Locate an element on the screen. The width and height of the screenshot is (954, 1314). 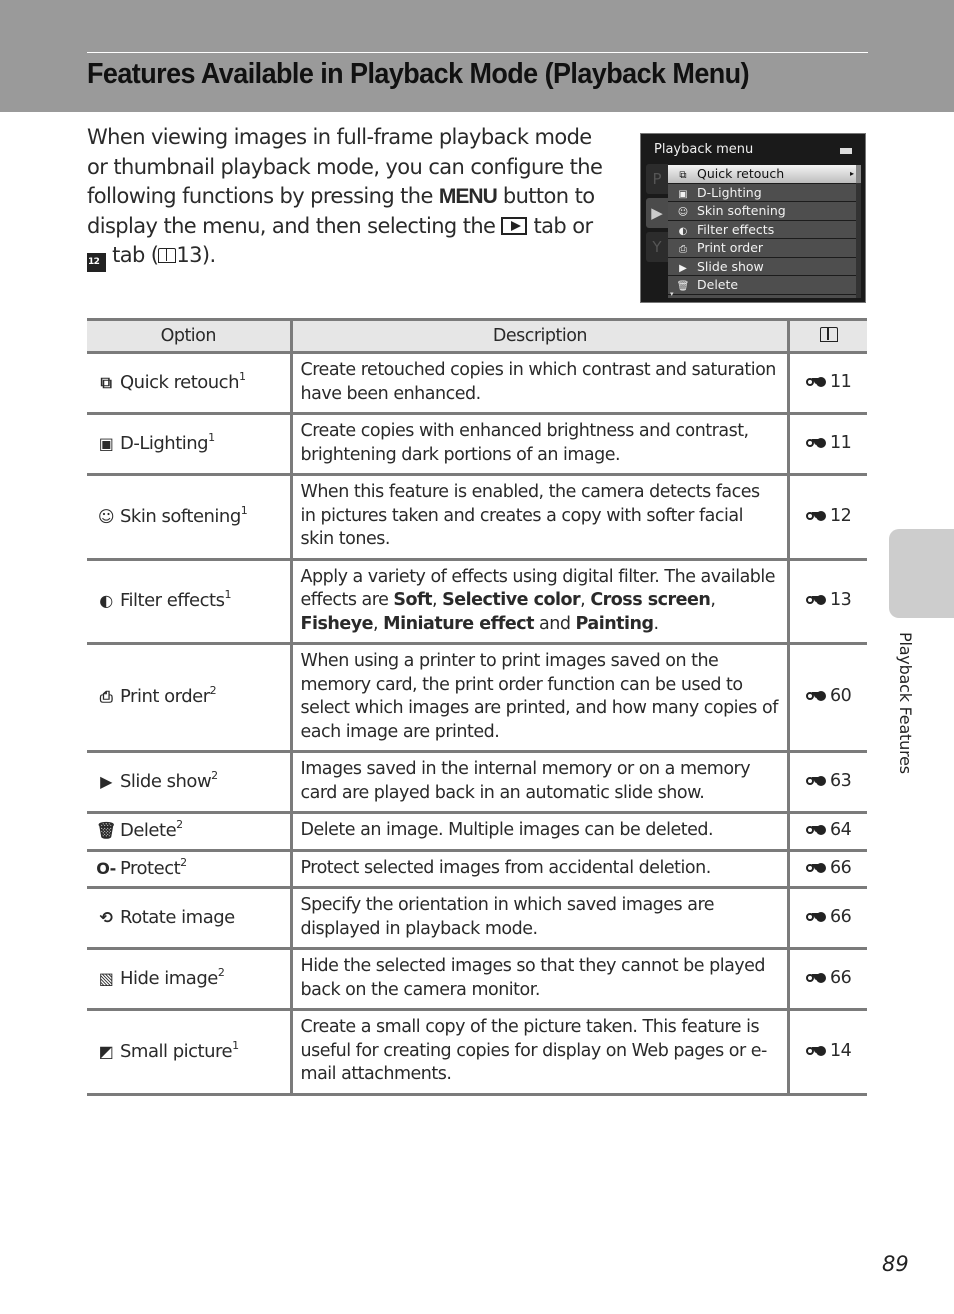
reference-cell: 13 is located at coordinates (827, 601).